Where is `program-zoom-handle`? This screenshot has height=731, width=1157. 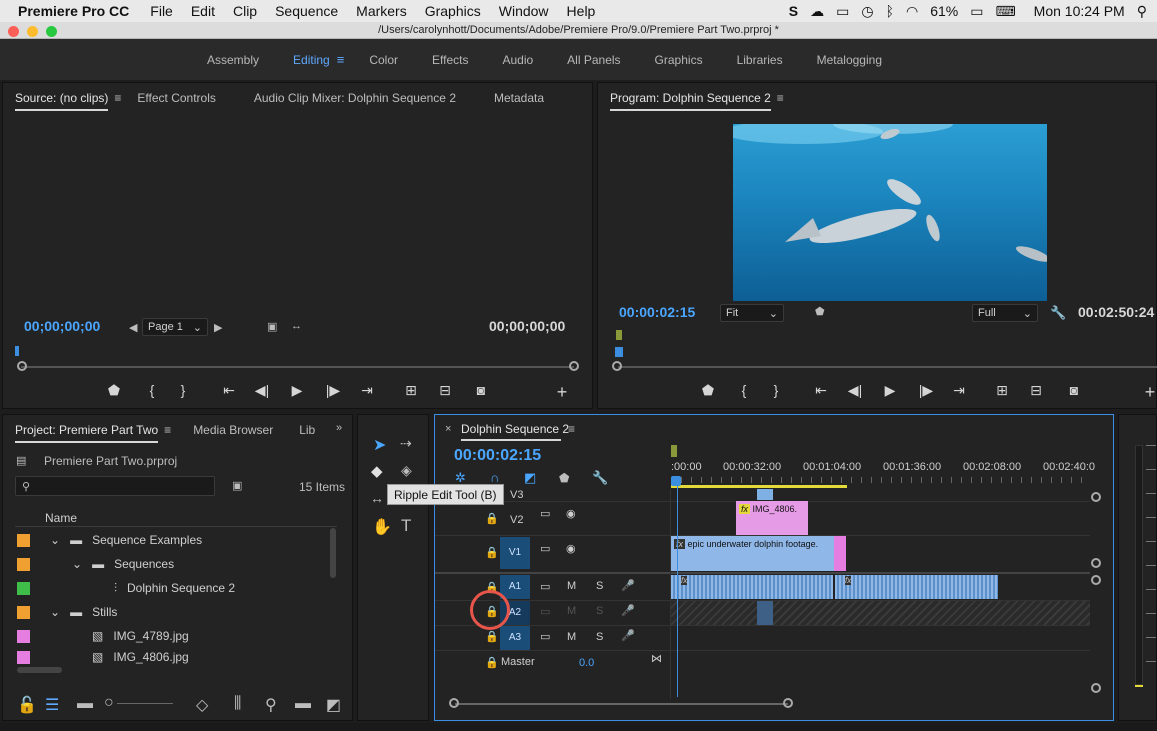
program-zoom-handle is located at coordinates (617, 366).